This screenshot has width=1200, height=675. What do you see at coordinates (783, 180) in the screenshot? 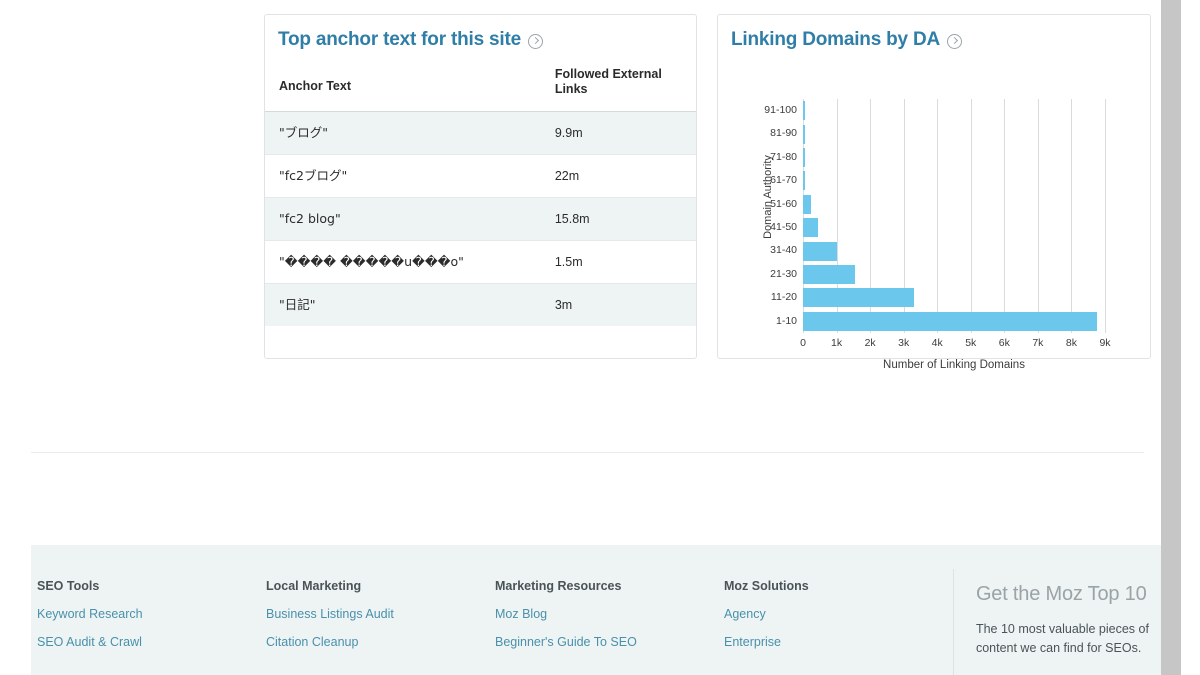
I see `chart-y-tick-3: 61-70` at bounding box center [783, 180].